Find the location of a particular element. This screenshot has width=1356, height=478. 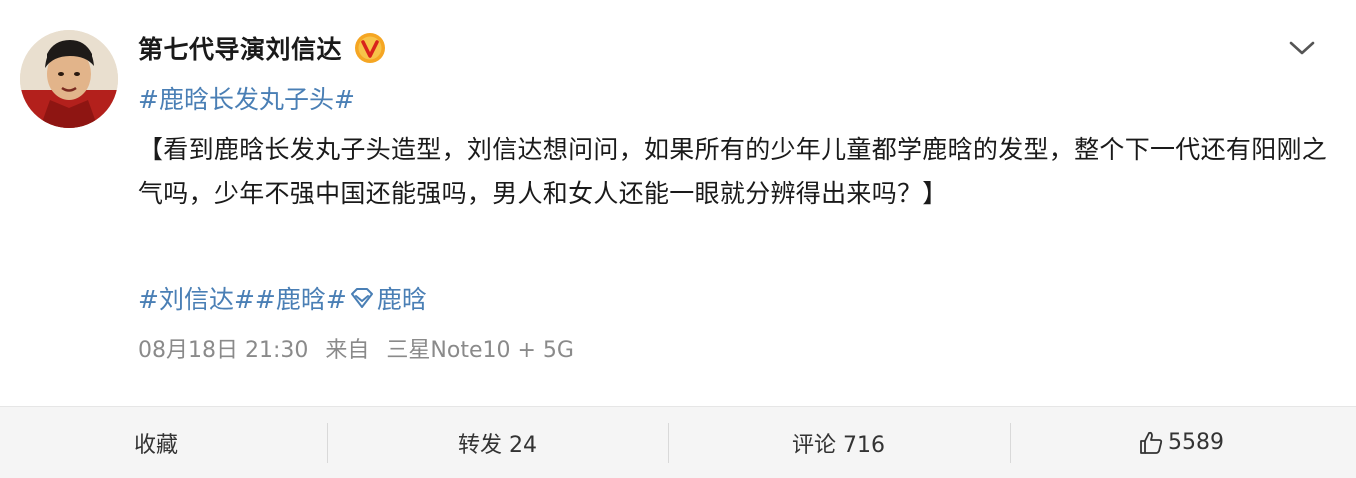

source-prefix: 来自 is located at coordinates (347, 350).